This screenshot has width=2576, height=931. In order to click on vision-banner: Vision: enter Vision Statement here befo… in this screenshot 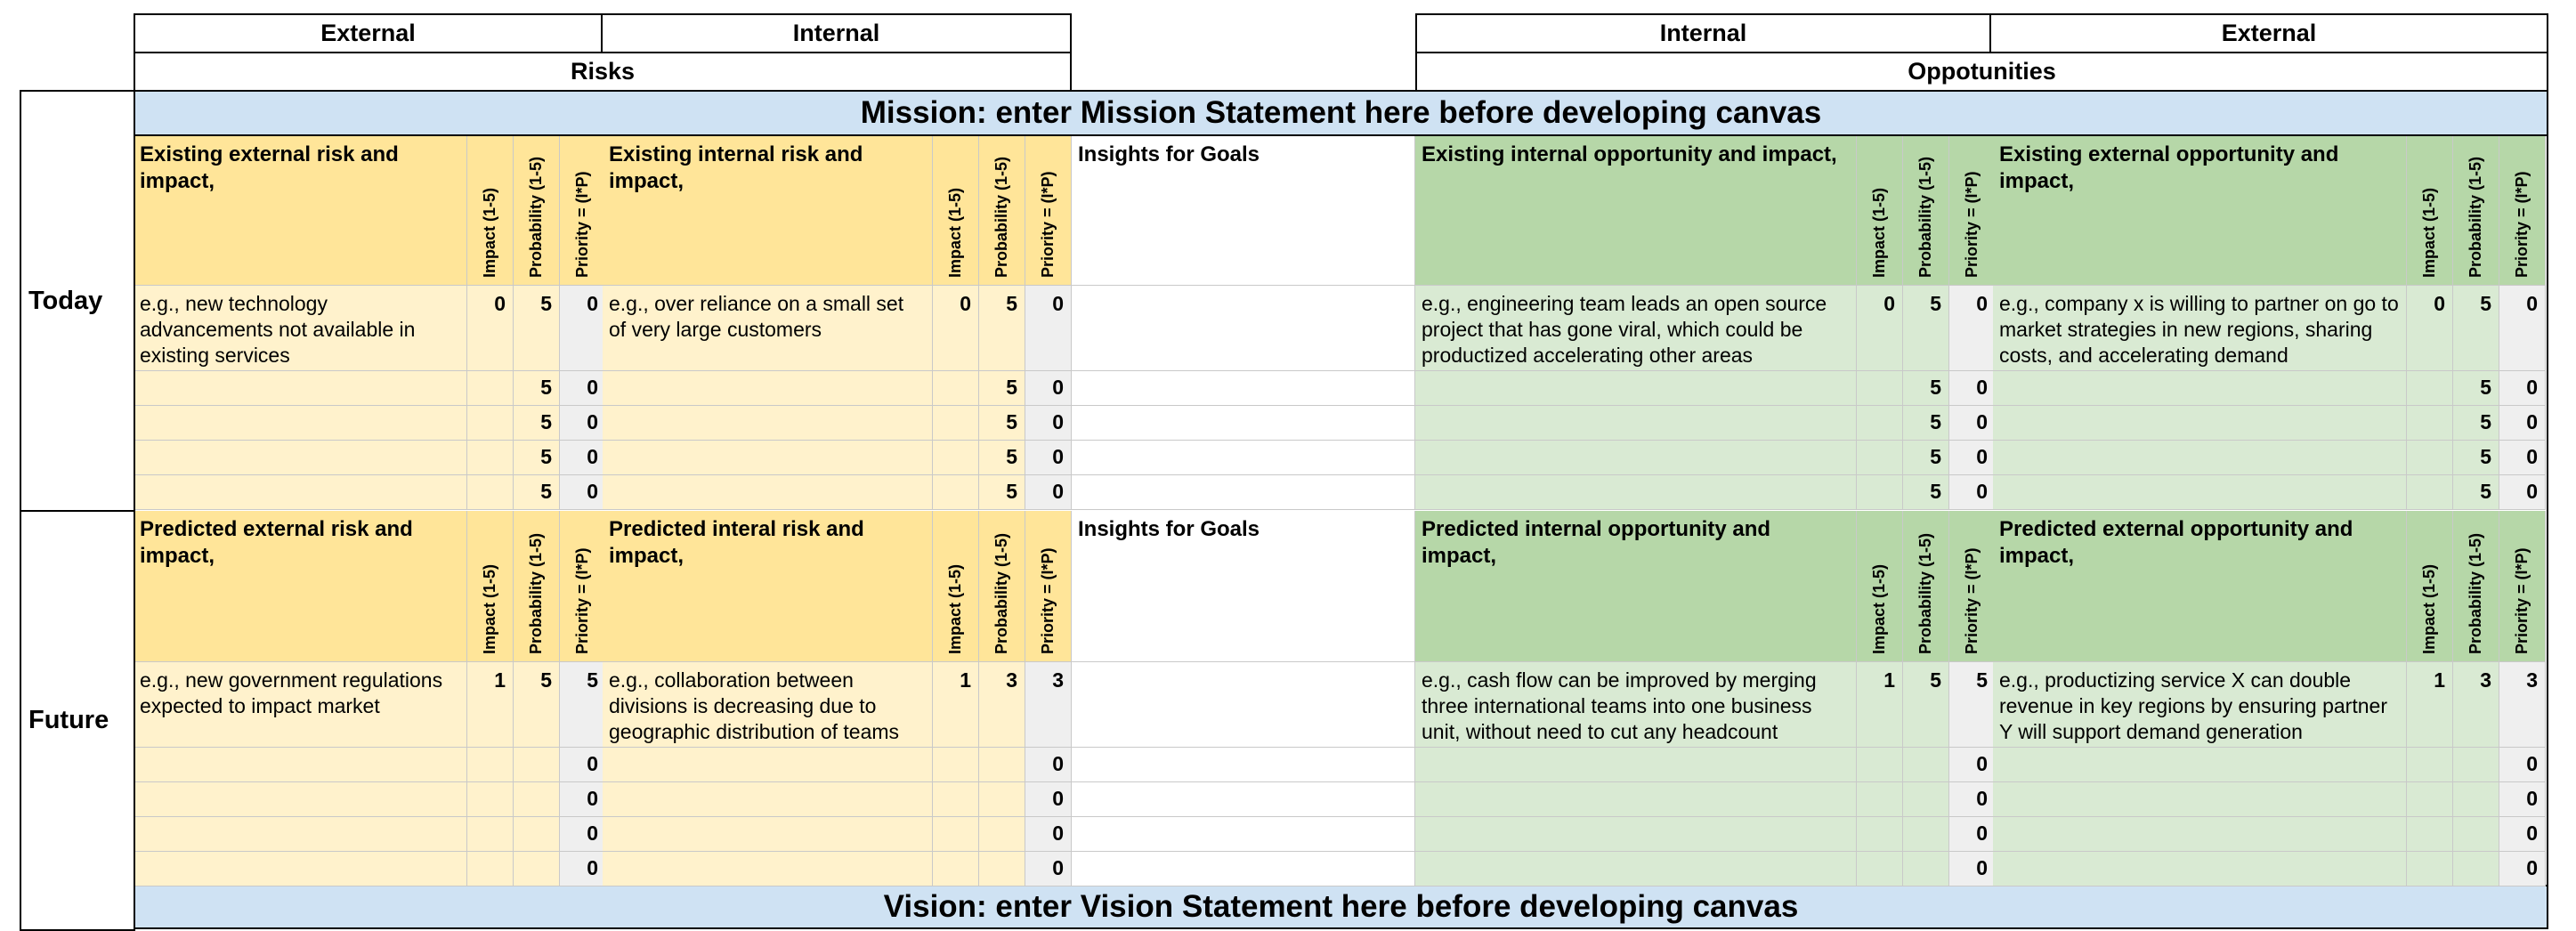, I will do `click(1341, 907)`.